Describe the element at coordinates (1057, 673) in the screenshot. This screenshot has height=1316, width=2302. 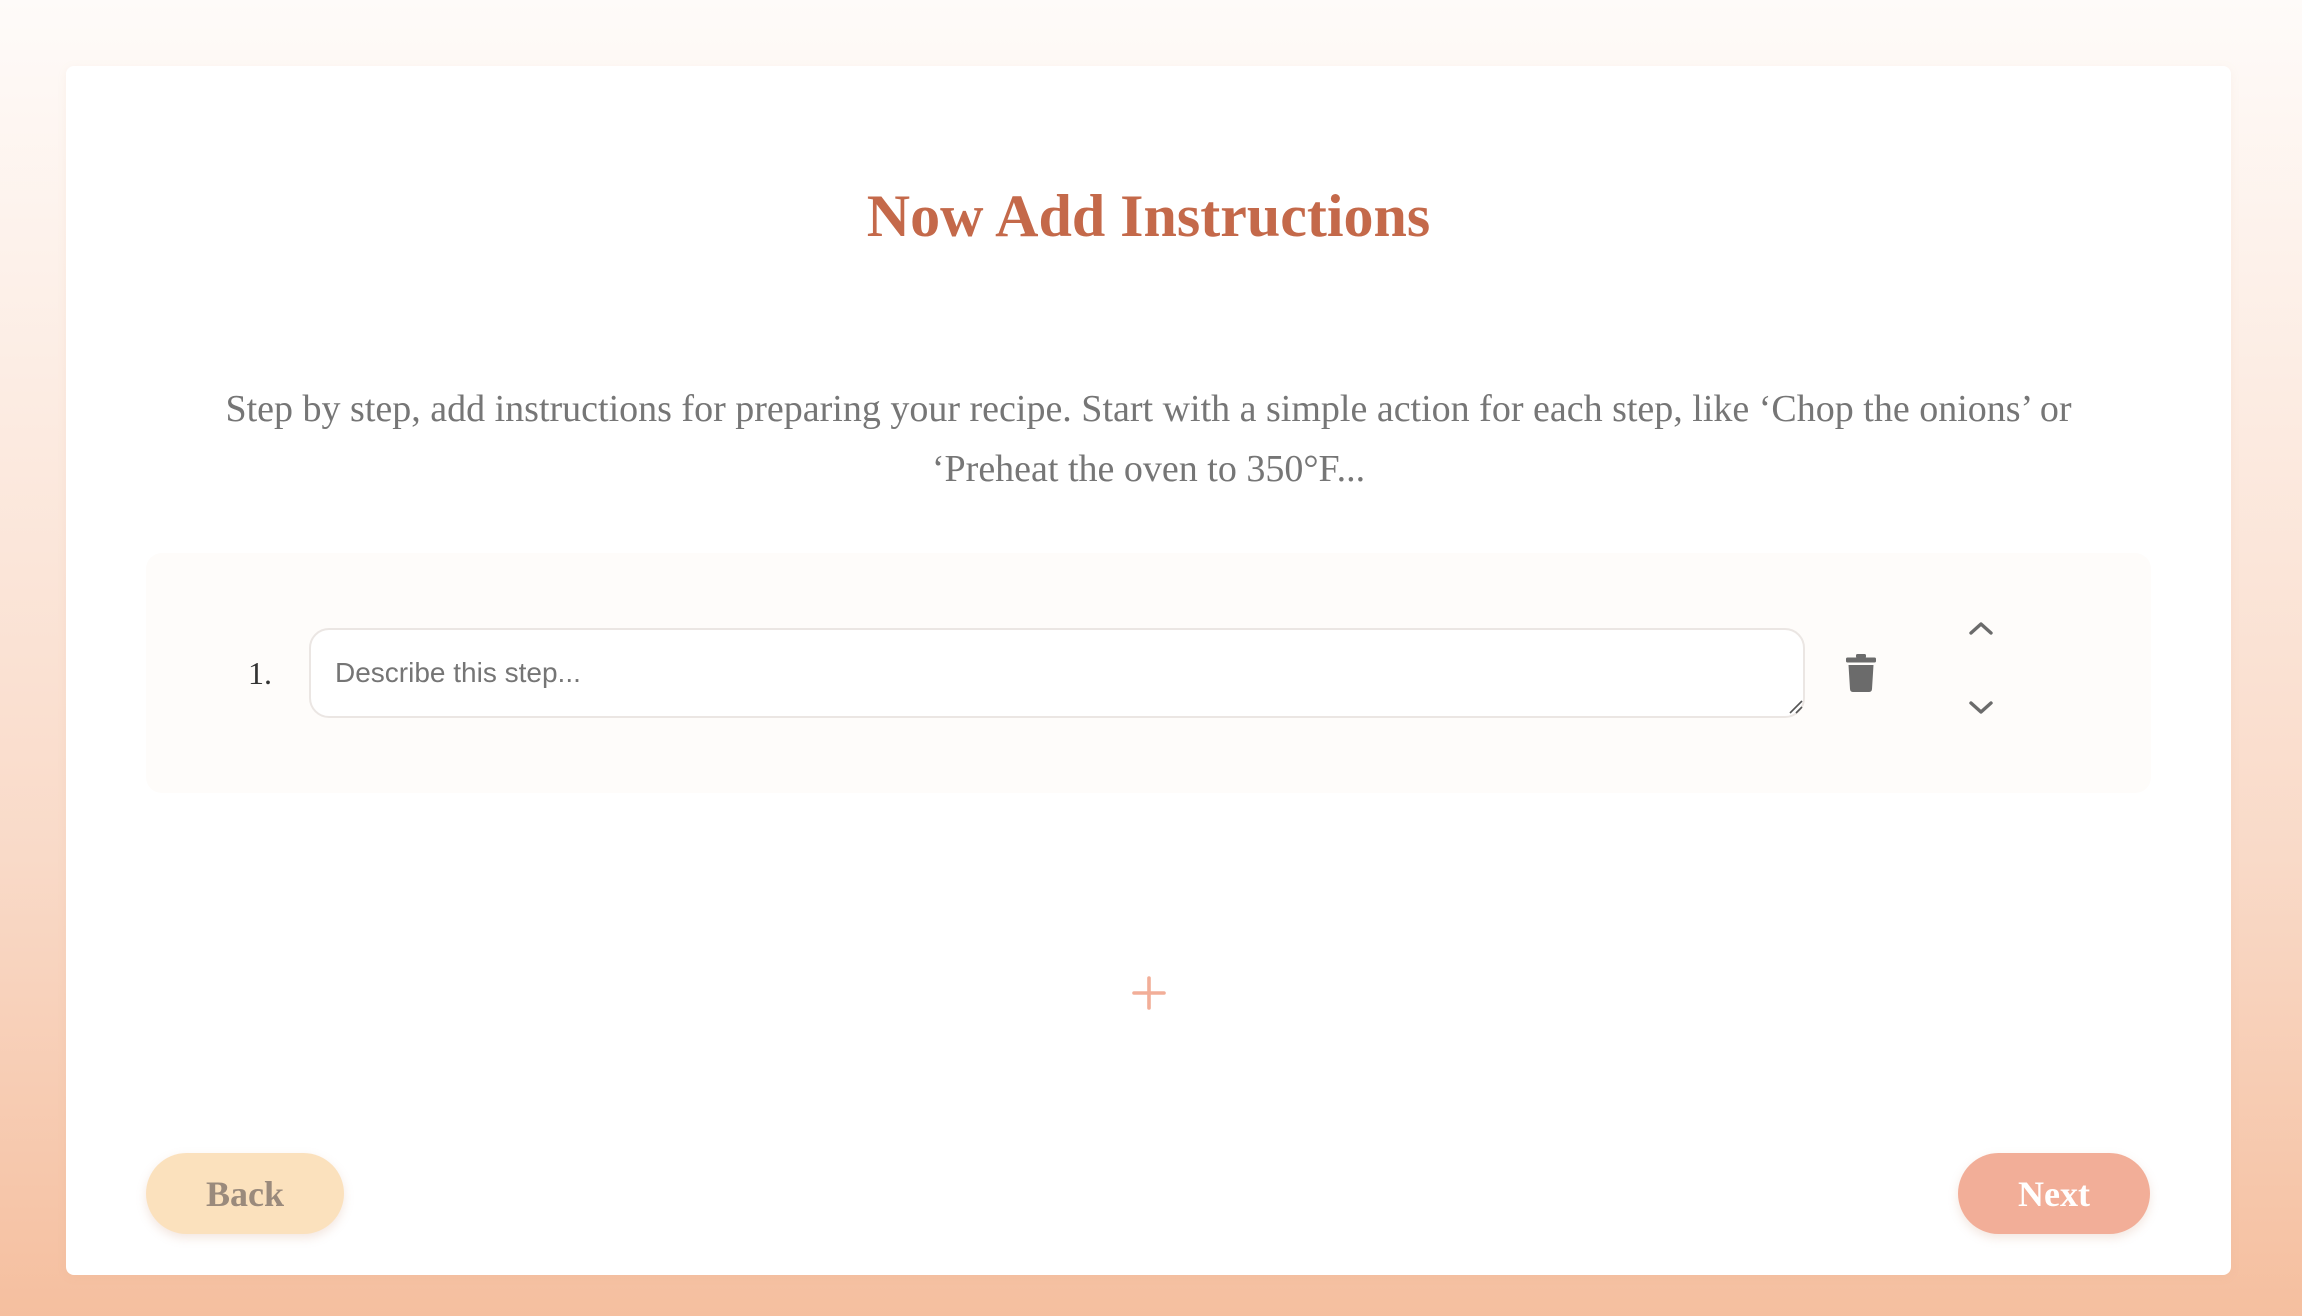
I see `step-description-input` at that location.